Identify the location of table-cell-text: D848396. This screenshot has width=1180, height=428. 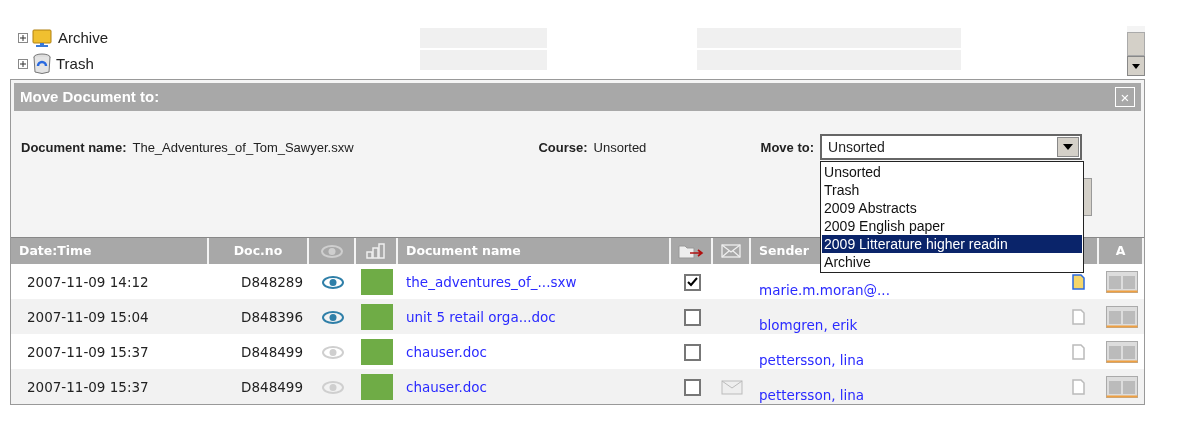
(272, 317).